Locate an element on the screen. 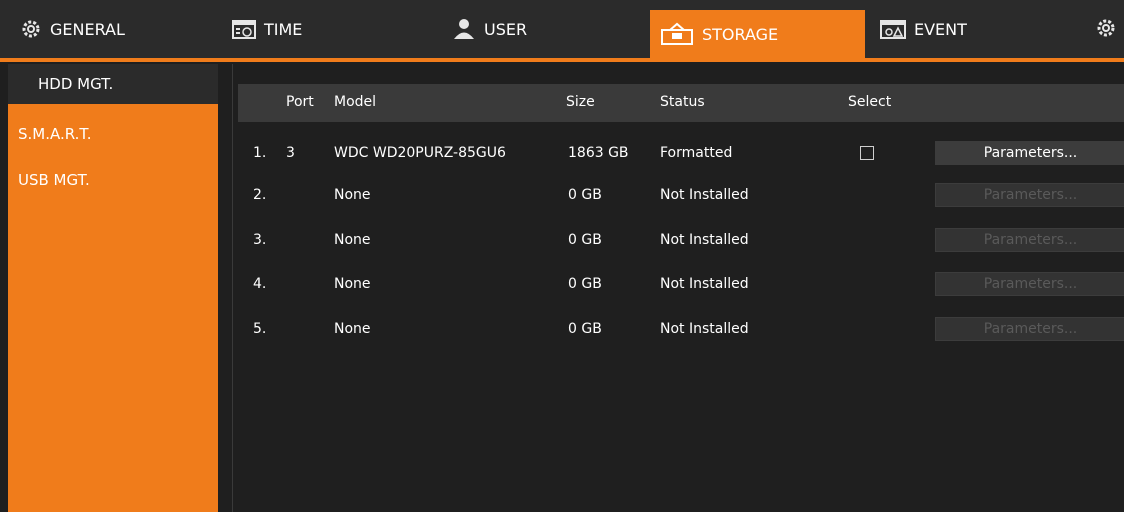 The height and width of the screenshot is (512, 1124). tab-label: GENERAL is located at coordinates (87, 29).